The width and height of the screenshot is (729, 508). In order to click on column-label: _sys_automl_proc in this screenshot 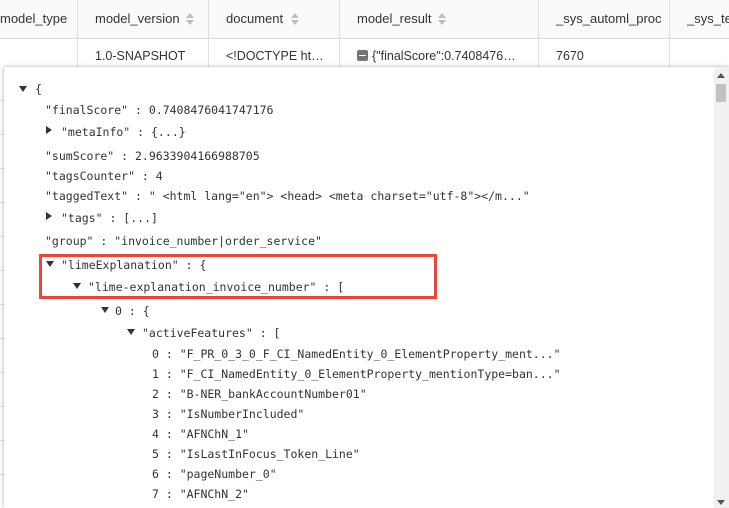, I will do `click(609, 18)`.